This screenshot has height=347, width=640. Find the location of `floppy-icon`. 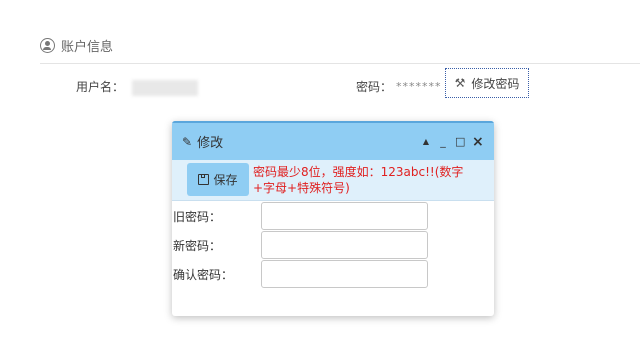

floppy-icon is located at coordinates (204, 179).